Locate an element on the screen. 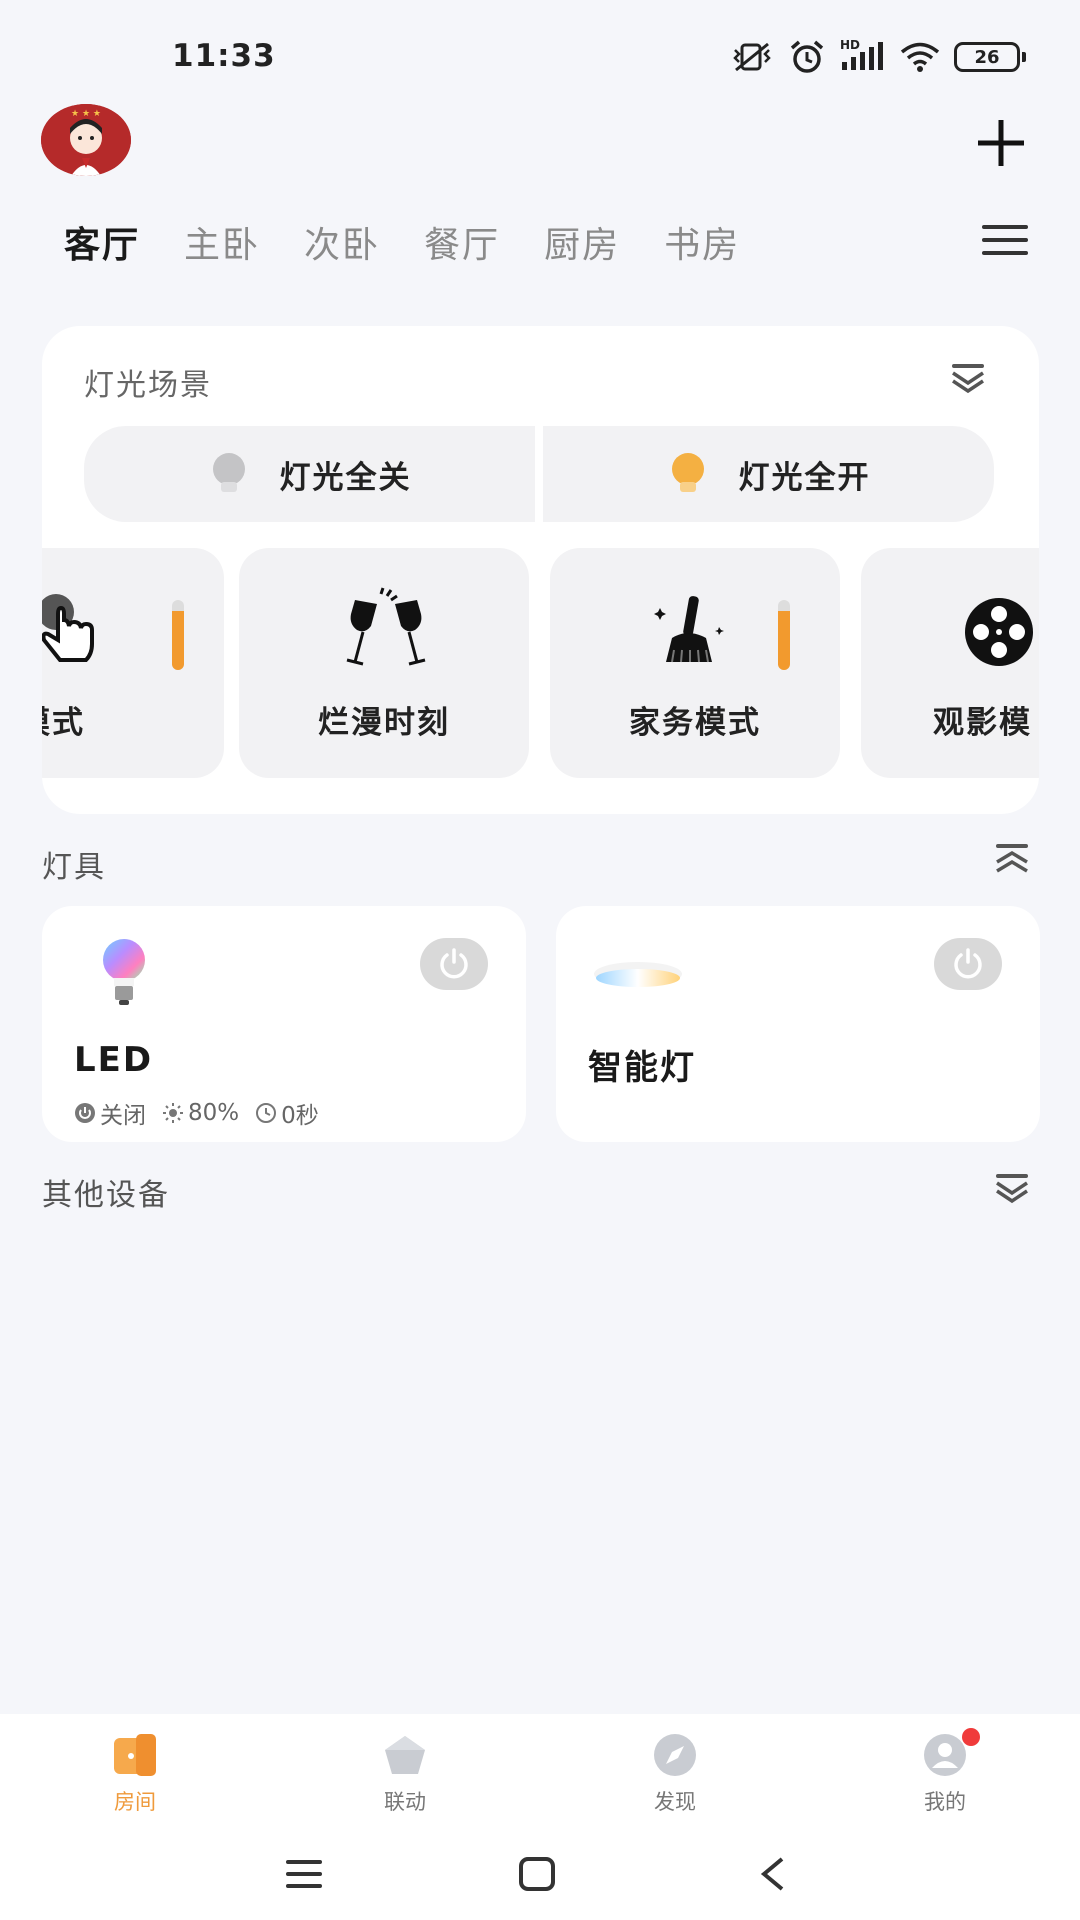 This screenshot has width=1080, height=1920. bottom-nav: 房间 联动 发现 我的 is located at coordinates (540, 1774).